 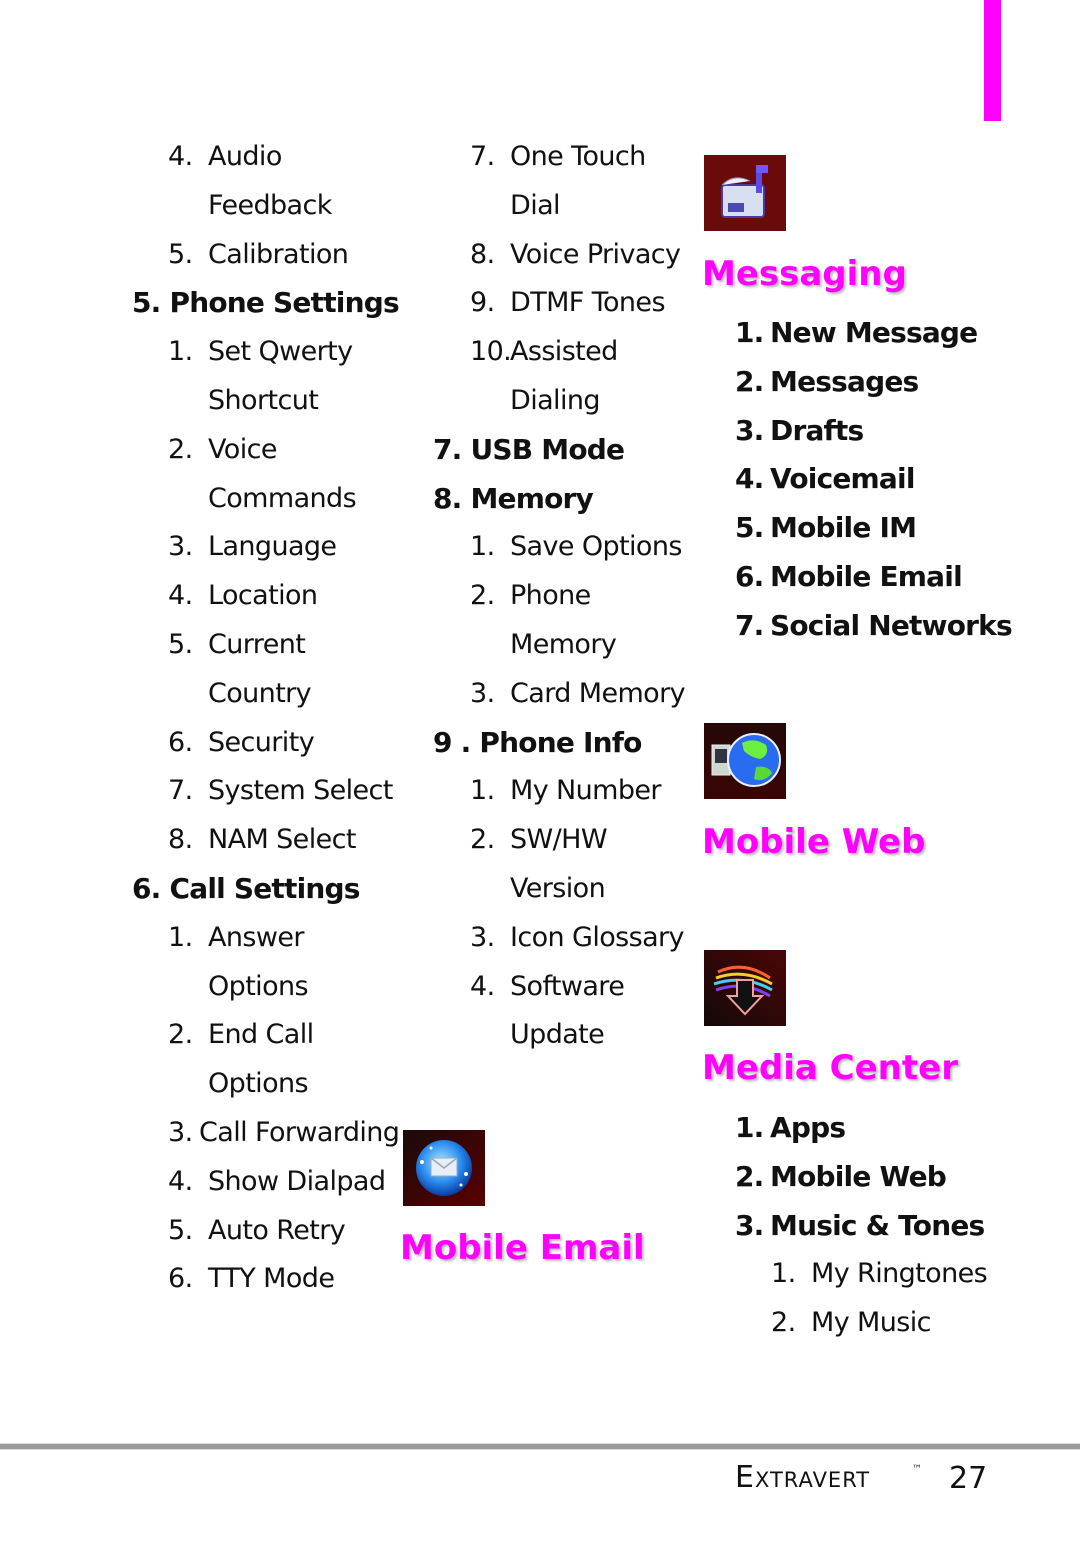 What do you see at coordinates (452, 742) in the screenshot?
I see `item-number: 9 .` at bounding box center [452, 742].